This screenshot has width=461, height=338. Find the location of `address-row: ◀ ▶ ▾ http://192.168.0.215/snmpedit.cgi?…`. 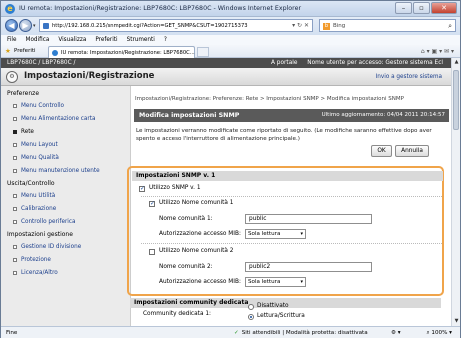

address-row: ◀ ▶ ▾ http://192.168.0.215/snmpedit.cgi?… is located at coordinates (230, 26).